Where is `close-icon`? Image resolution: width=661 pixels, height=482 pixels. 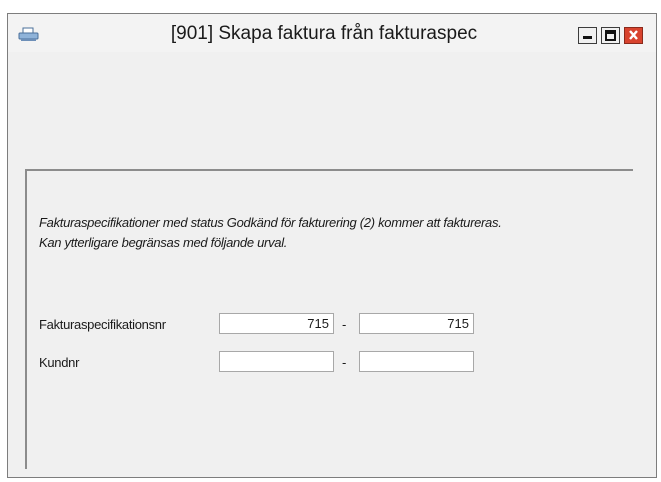 close-icon is located at coordinates (633, 35).